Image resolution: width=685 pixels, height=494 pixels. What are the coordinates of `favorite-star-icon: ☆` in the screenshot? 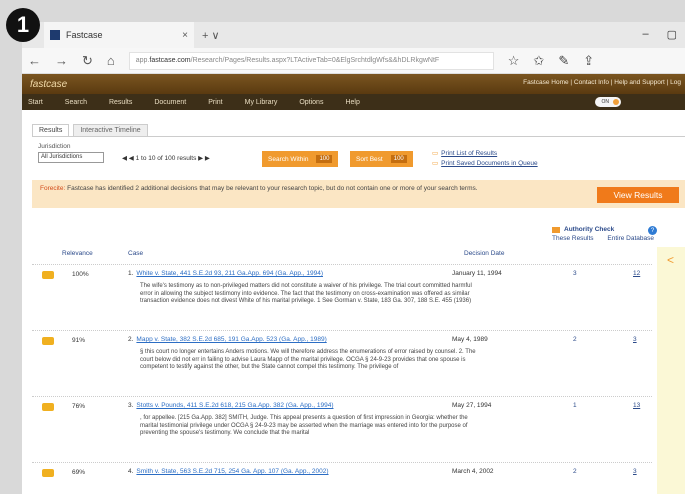 It's located at (514, 61).